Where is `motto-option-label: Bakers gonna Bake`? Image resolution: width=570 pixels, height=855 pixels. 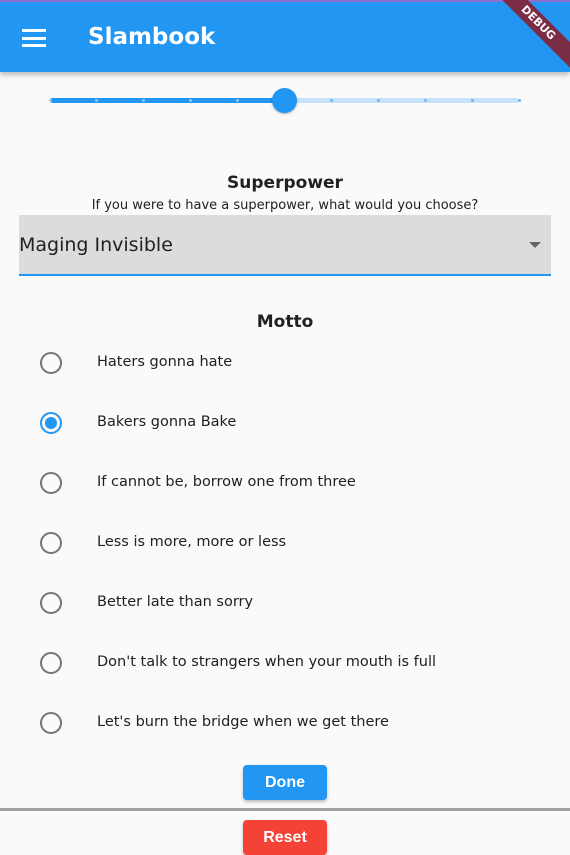
motto-option-label: Bakers gonna Bake is located at coordinates (167, 422).